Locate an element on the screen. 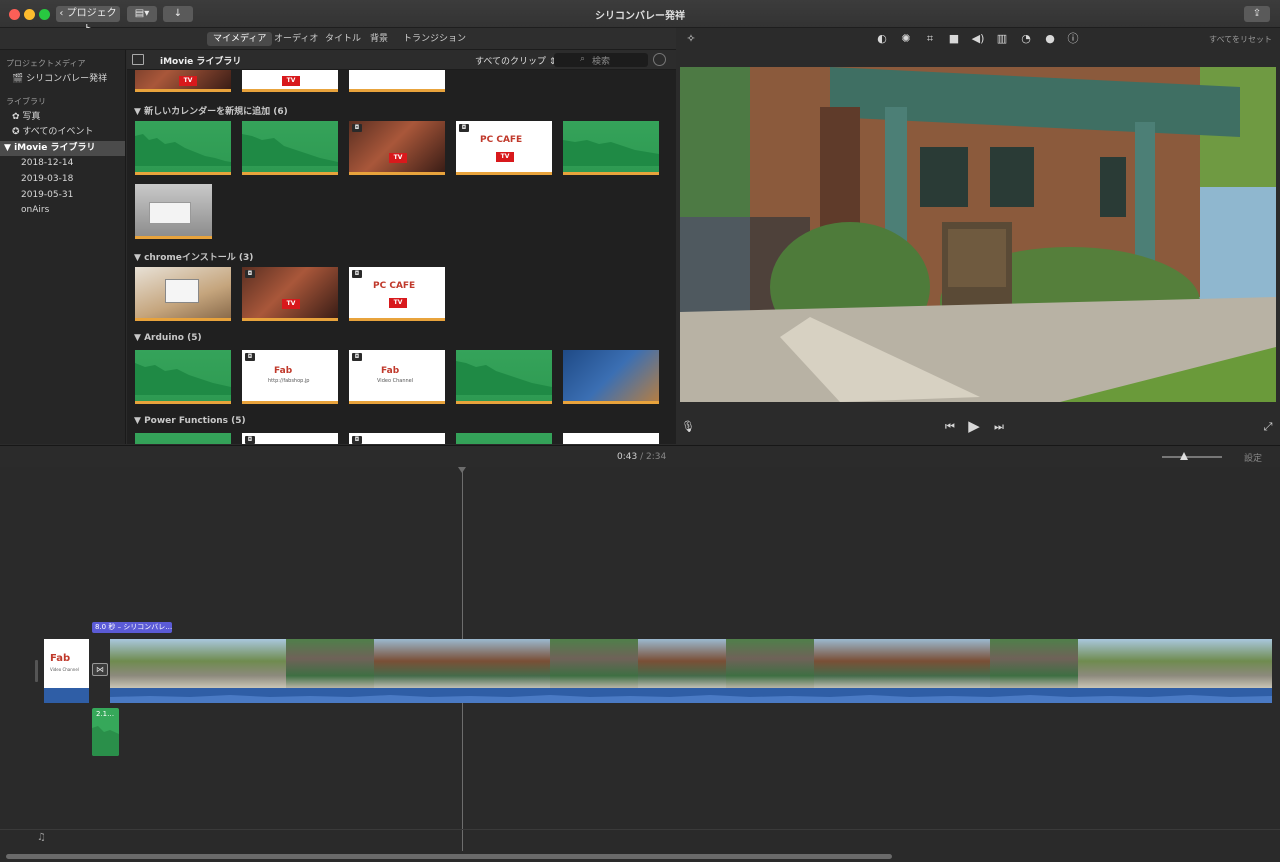 This screenshot has width=1280, height=862. gear-icon is located at coordinates (659, 59).